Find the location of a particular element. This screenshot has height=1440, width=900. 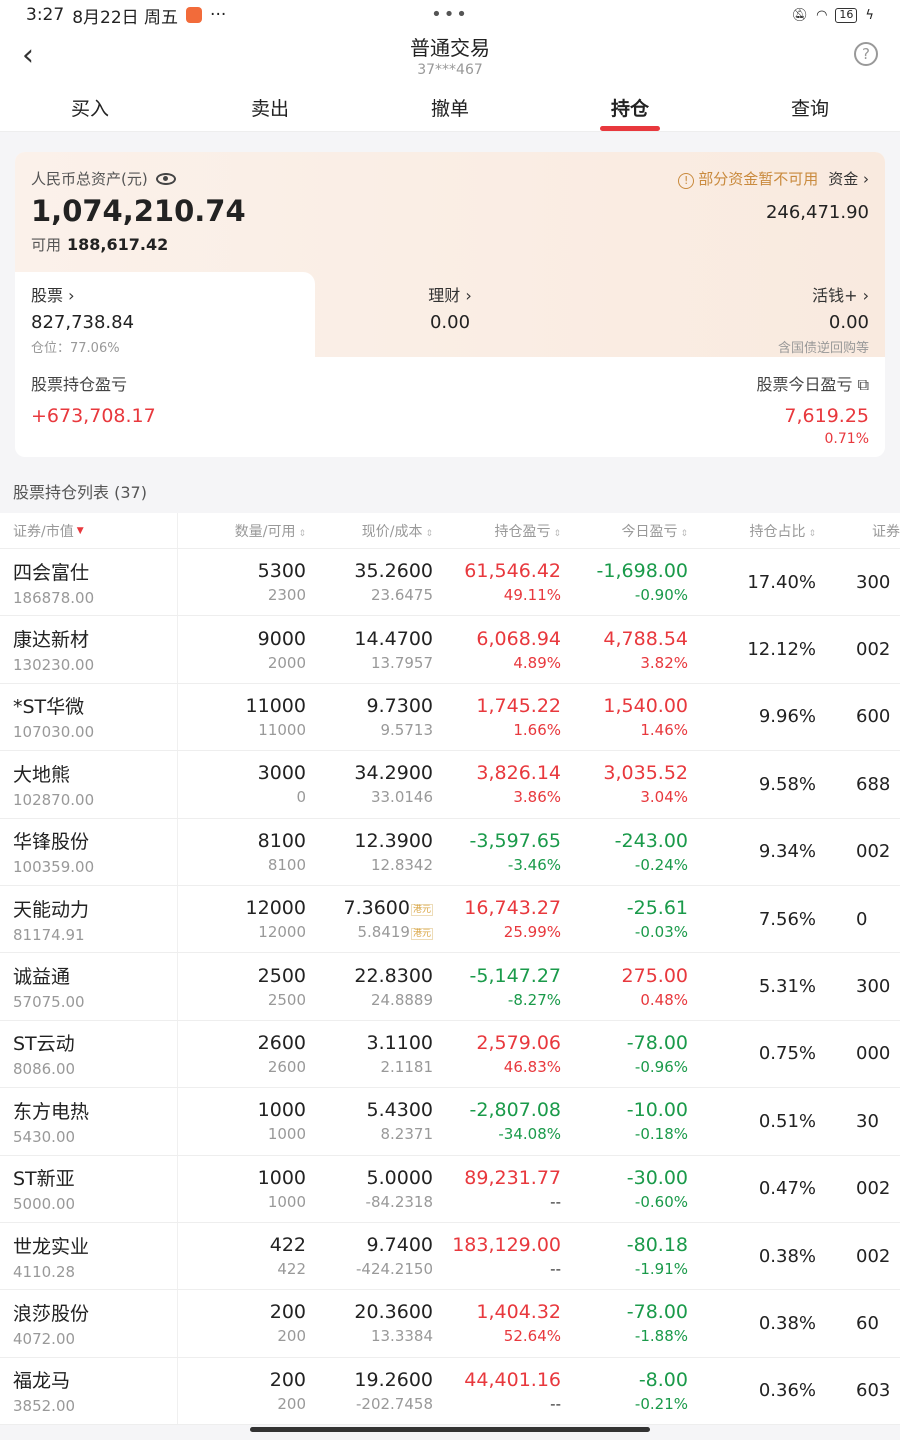

security-cell: *ST华微 107030.00 is located at coordinates (89, 717).